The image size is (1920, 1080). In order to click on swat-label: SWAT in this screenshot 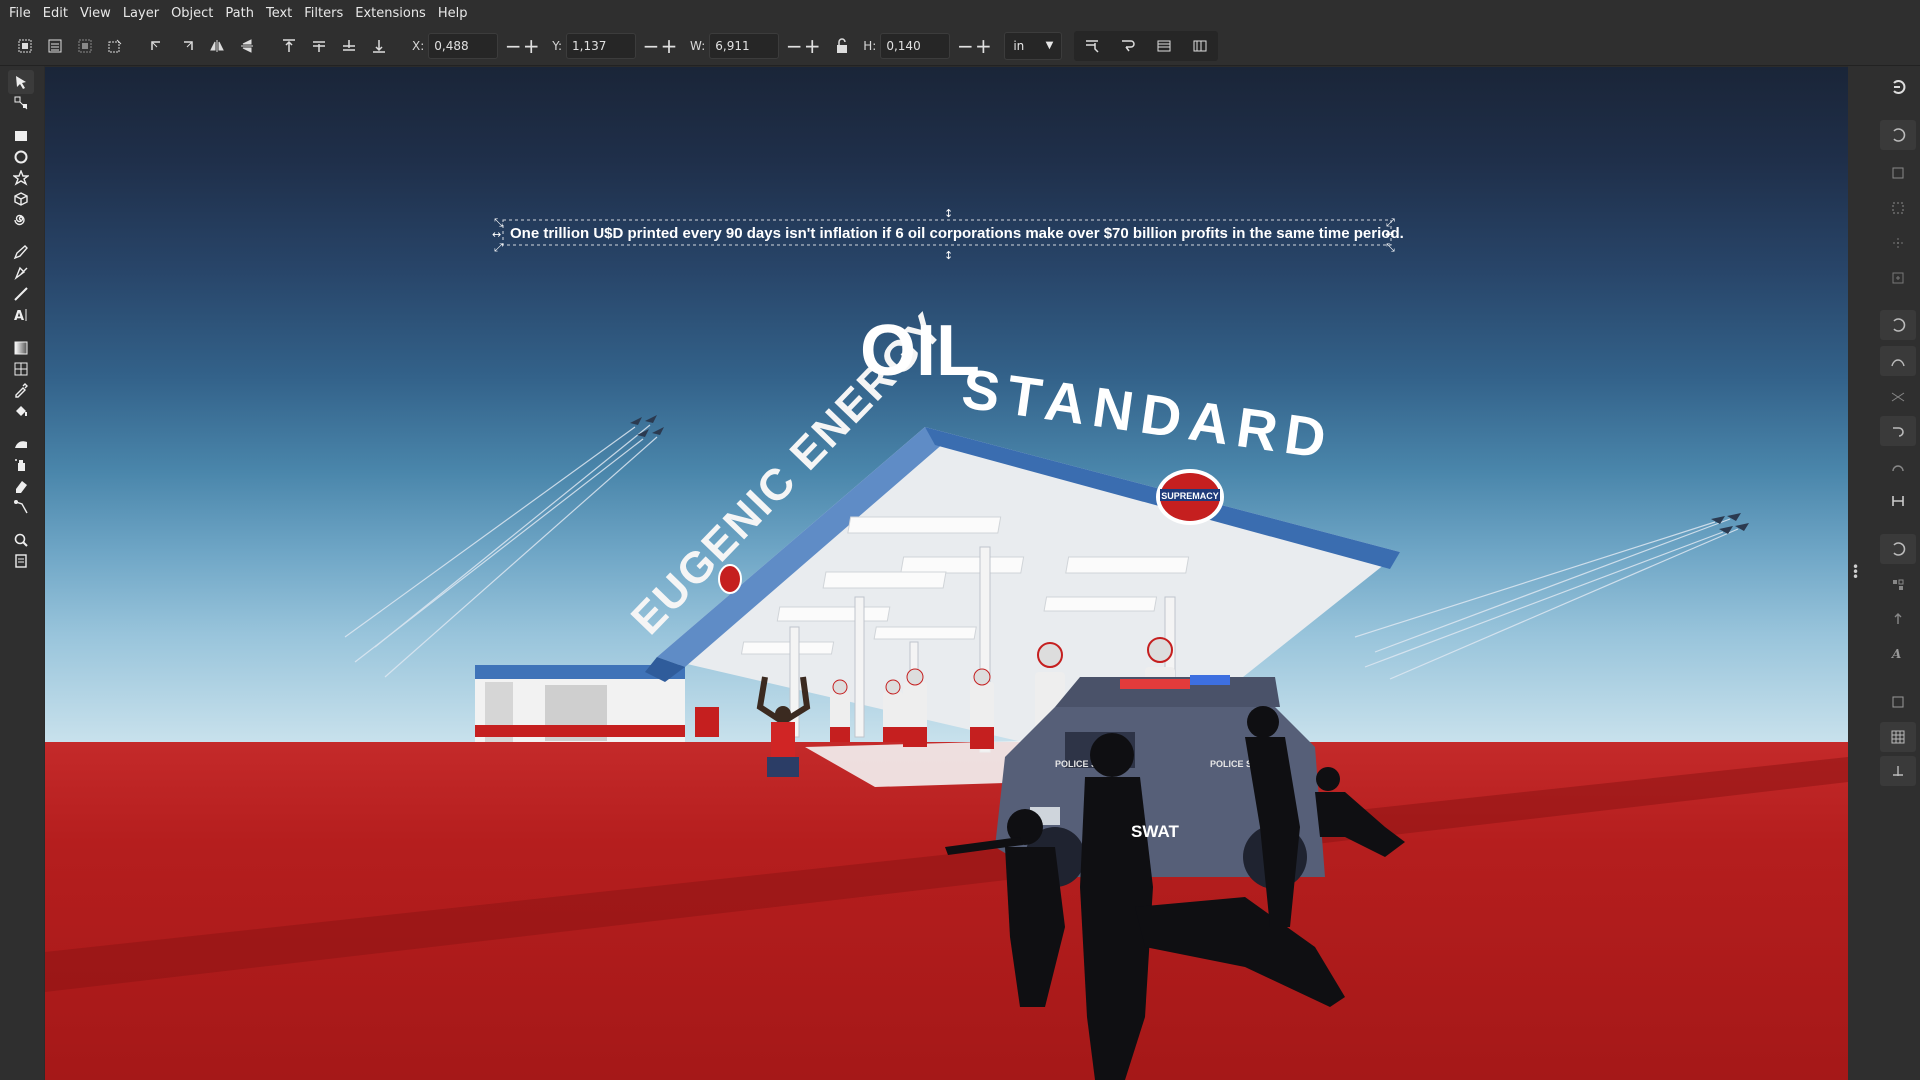, I will do `click(1155, 831)`.